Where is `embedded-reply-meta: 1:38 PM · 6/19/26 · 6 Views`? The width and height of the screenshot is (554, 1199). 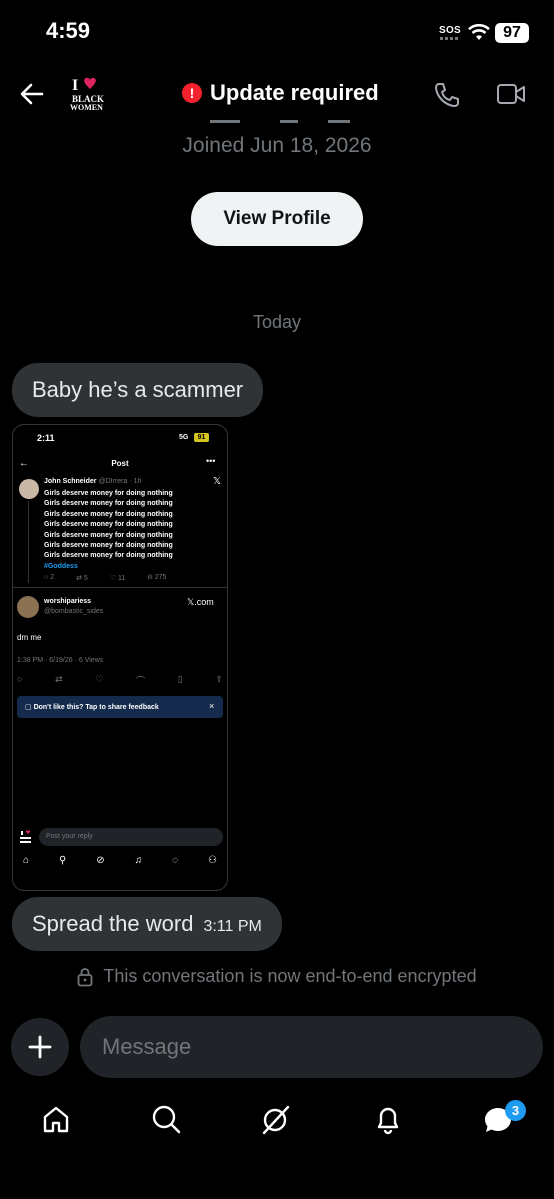 embedded-reply-meta: 1:38 PM · 6/19/26 · 6 Views is located at coordinates (60, 660).